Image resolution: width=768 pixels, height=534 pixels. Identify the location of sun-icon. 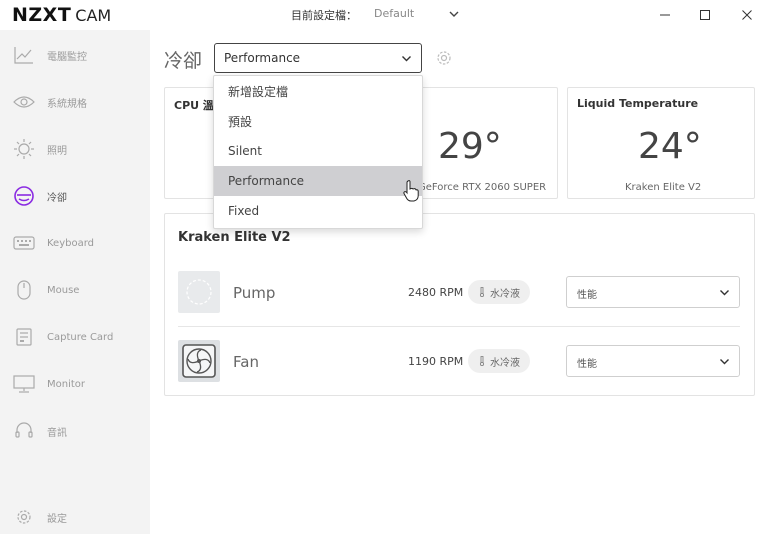
(24, 149).